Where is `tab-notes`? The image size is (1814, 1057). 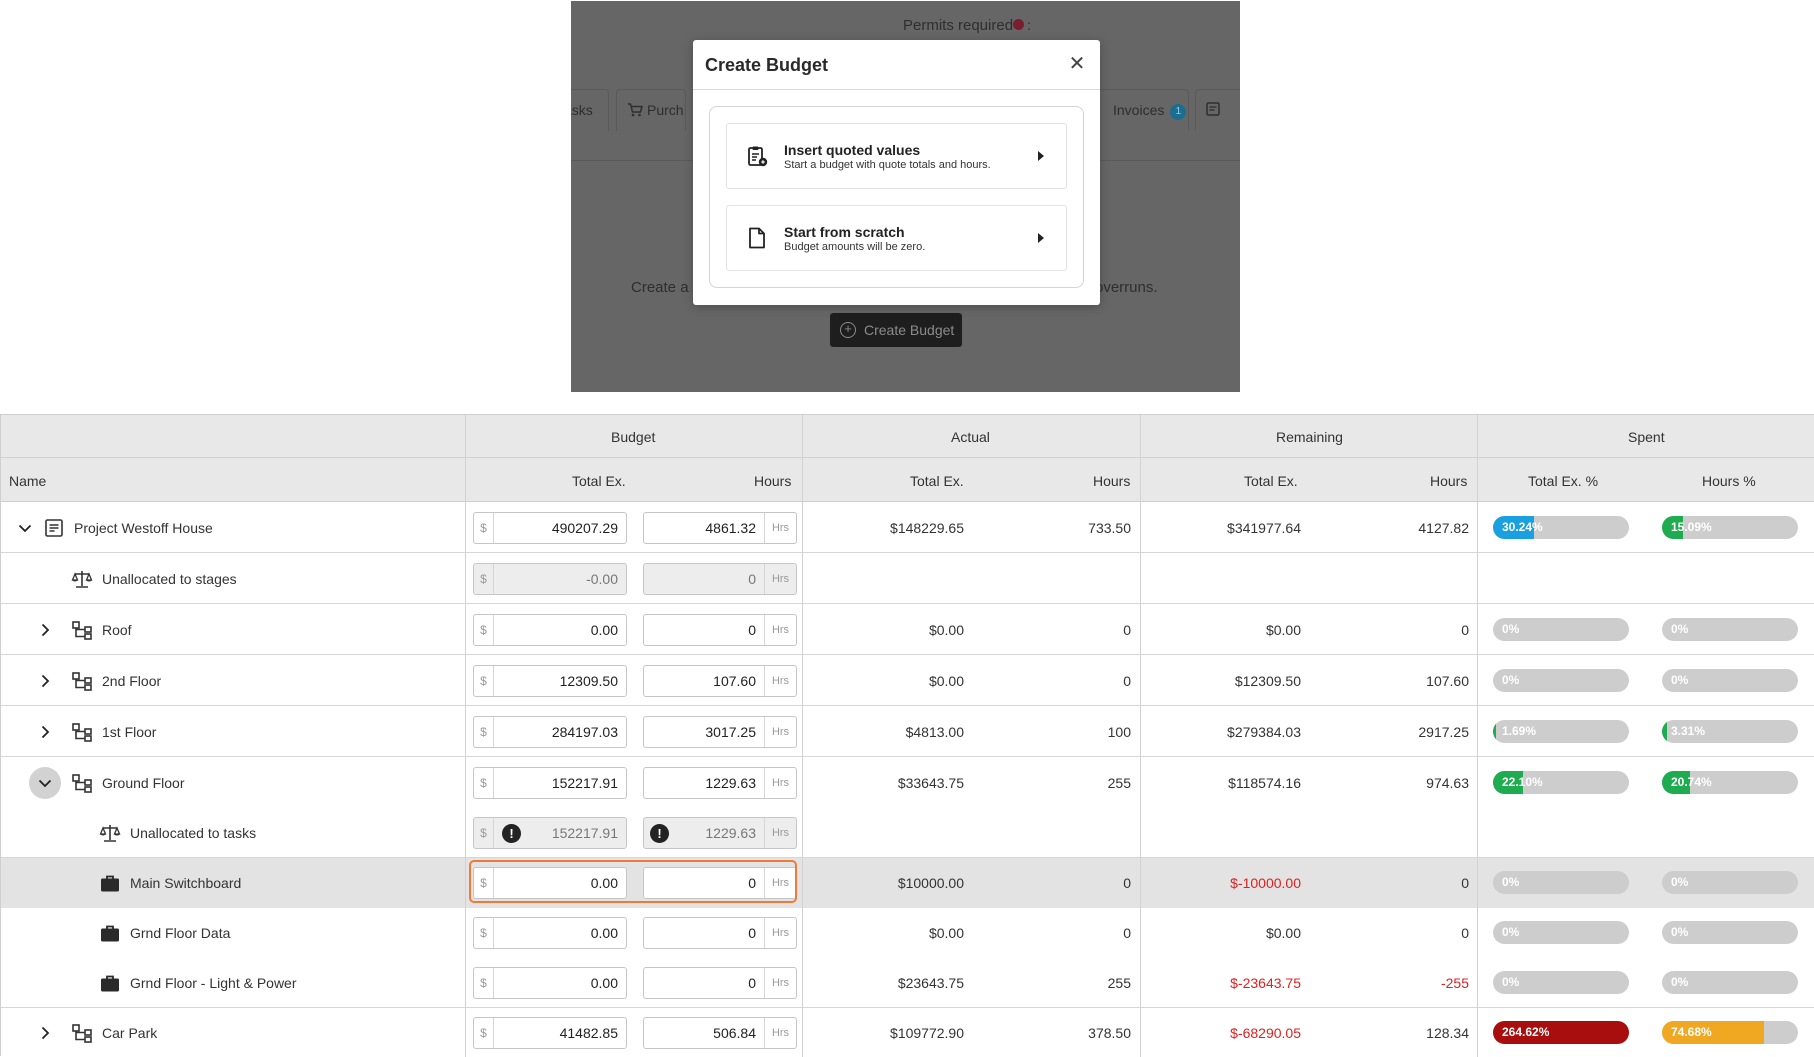
tab-notes is located at coordinates (1217, 110).